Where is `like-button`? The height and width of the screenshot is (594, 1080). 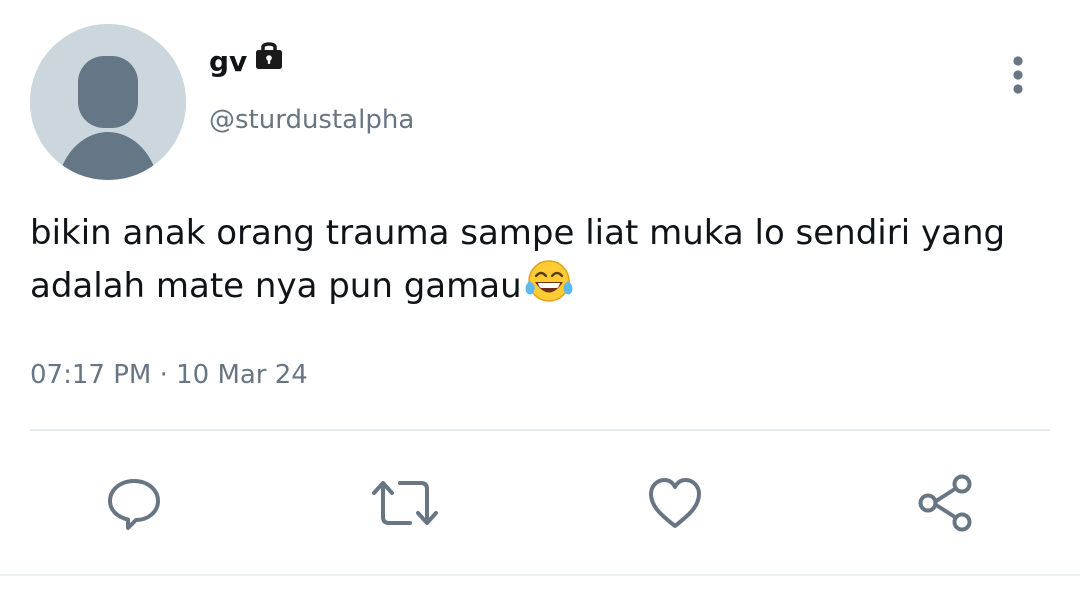
like-button is located at coordinates (675, 503).